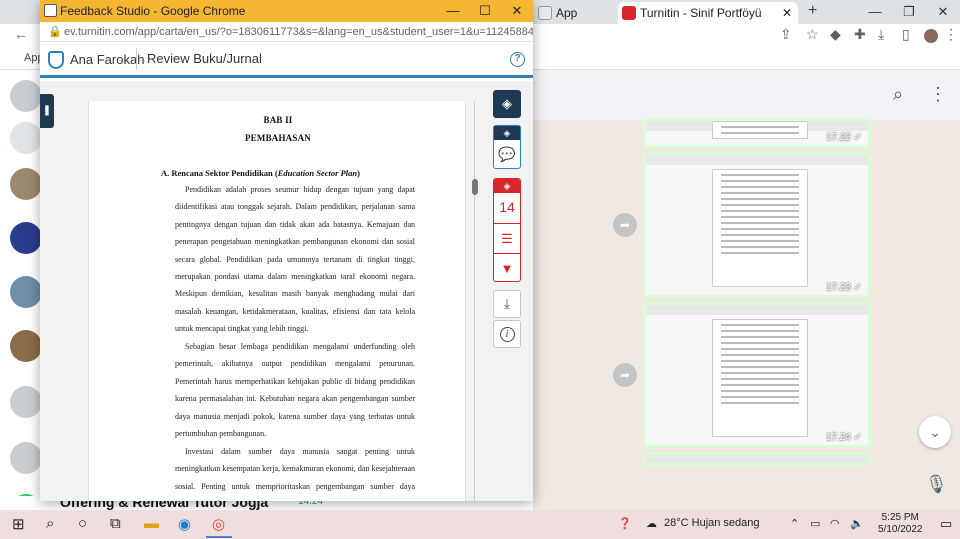 The height and width of the screenshot is (539, 960). I want to click on user-name: Ana Farokah, so click(107, 59).